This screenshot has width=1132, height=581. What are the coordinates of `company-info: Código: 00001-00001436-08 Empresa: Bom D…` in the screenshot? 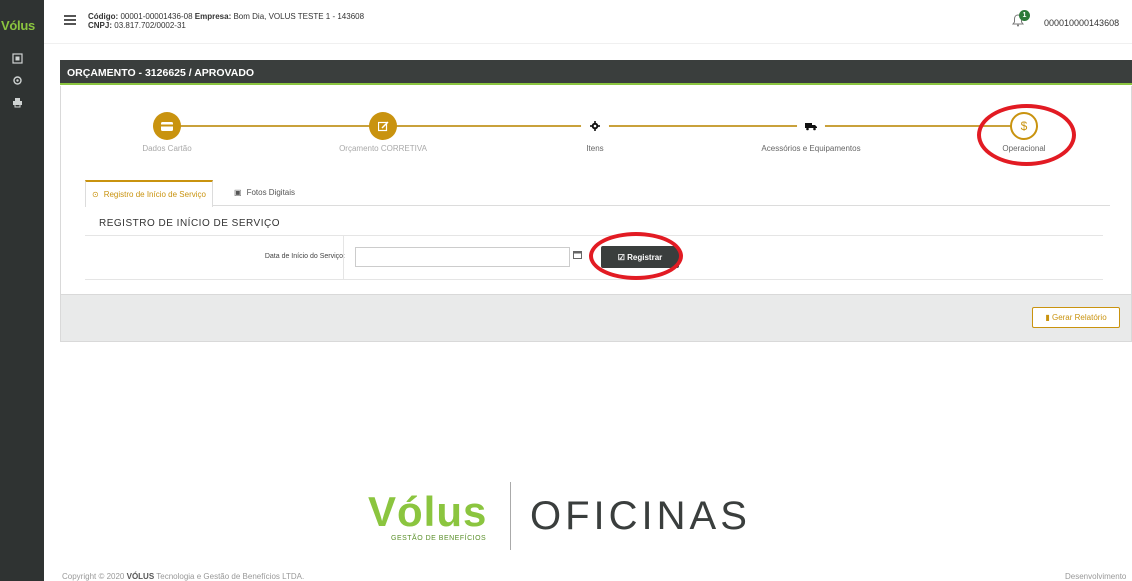 It's located at (226, 21).